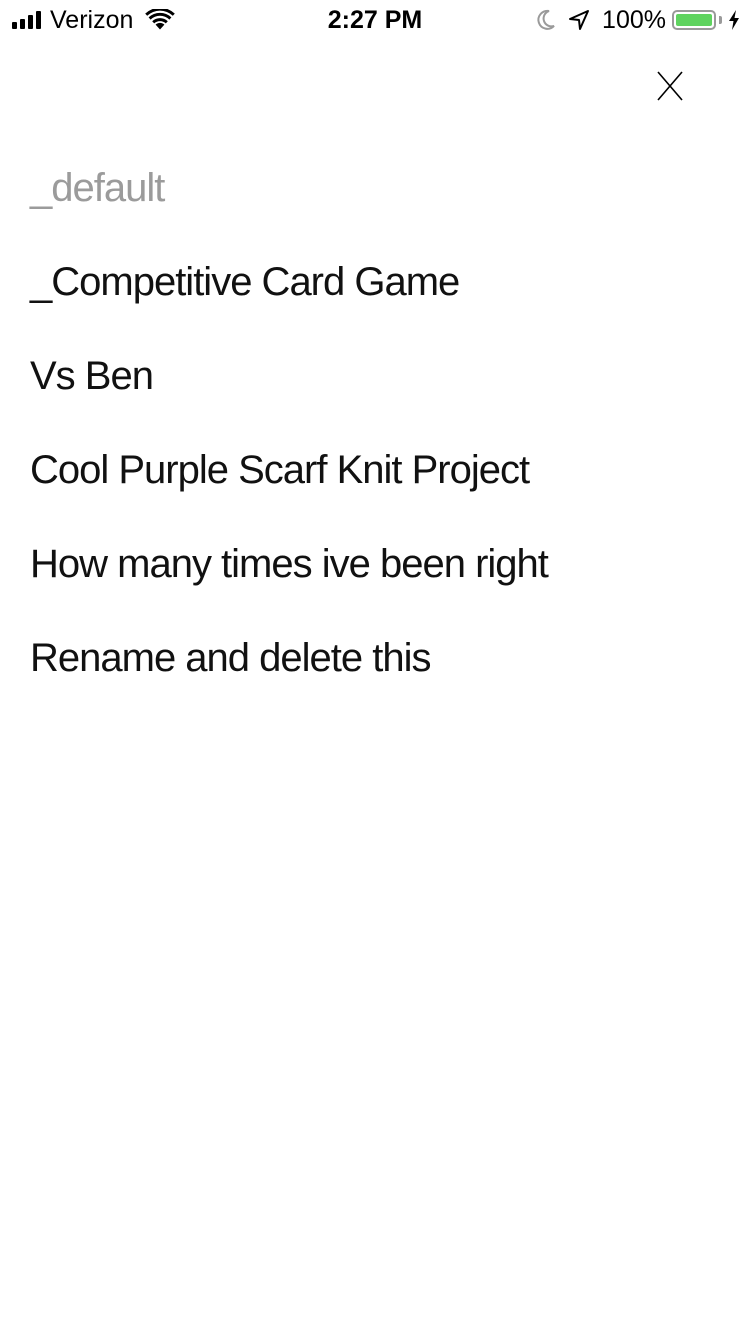 Image resolution: width=750 pixels, height=1334 pixels. I want to click on location-arrow-icon, so click(579, 20).